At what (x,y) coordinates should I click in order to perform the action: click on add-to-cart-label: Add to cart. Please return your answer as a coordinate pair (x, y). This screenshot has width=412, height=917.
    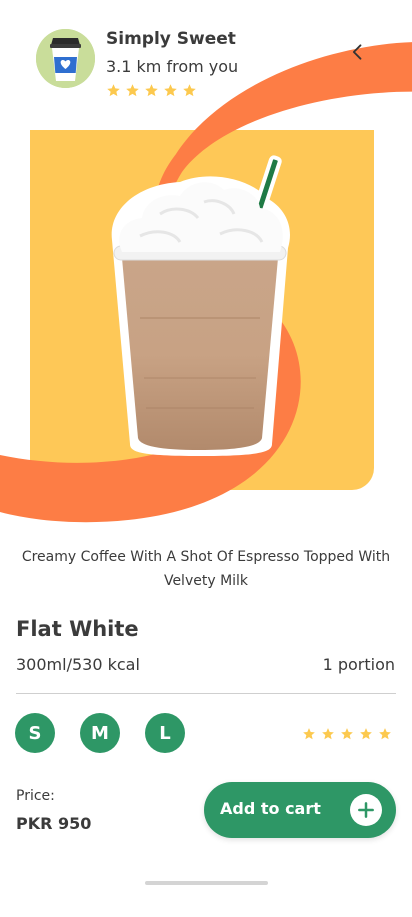
    Looking at the image, I should click on (270, 808).